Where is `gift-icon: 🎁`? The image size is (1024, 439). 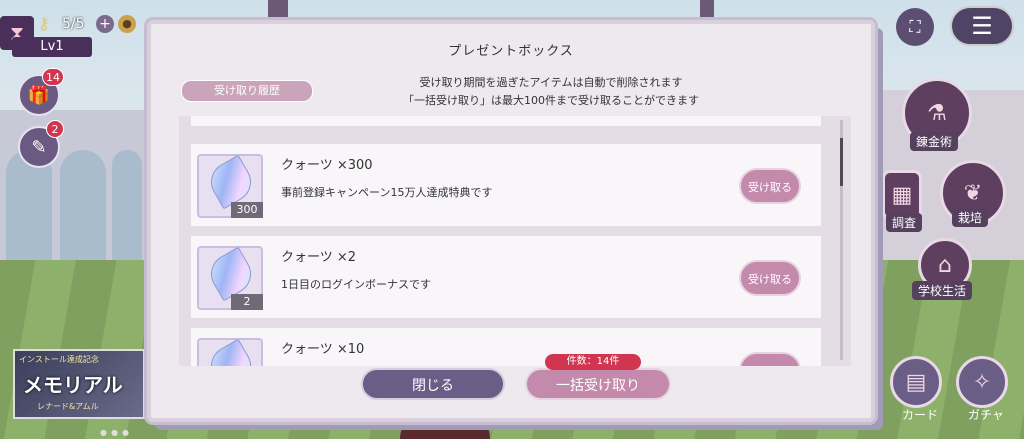
gift-icon: 🎁 is located at coordinates (39, 95).